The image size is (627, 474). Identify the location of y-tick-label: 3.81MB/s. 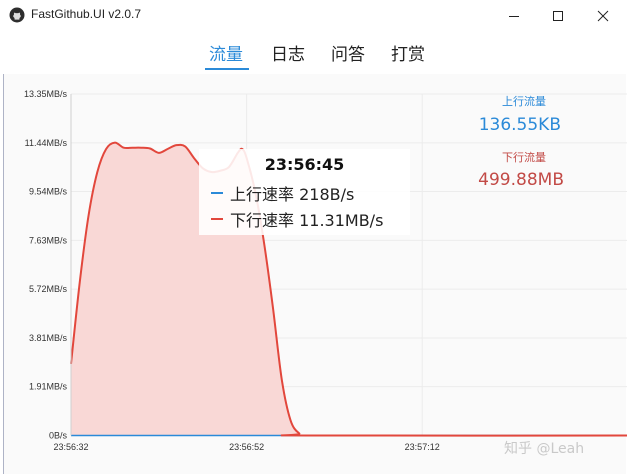
(48, 338).